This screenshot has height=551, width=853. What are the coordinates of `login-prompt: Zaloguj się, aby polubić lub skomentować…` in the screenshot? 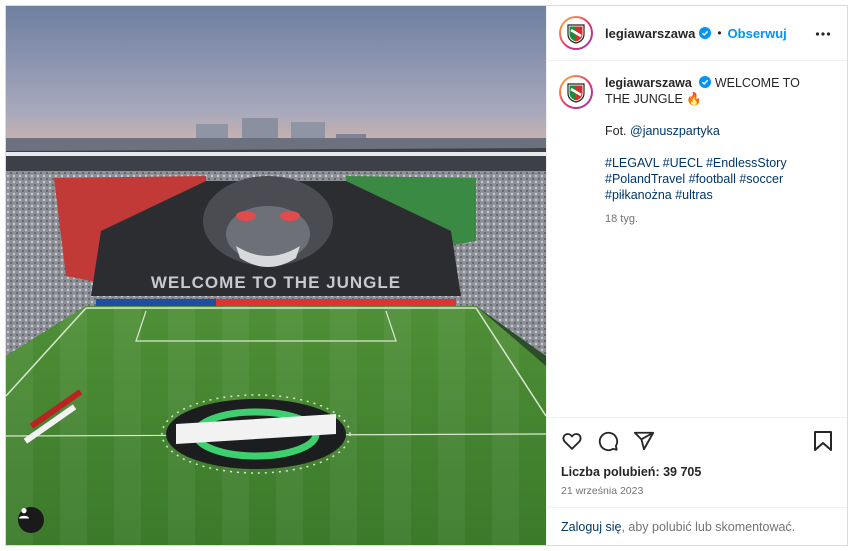 It's located at (697, 526).